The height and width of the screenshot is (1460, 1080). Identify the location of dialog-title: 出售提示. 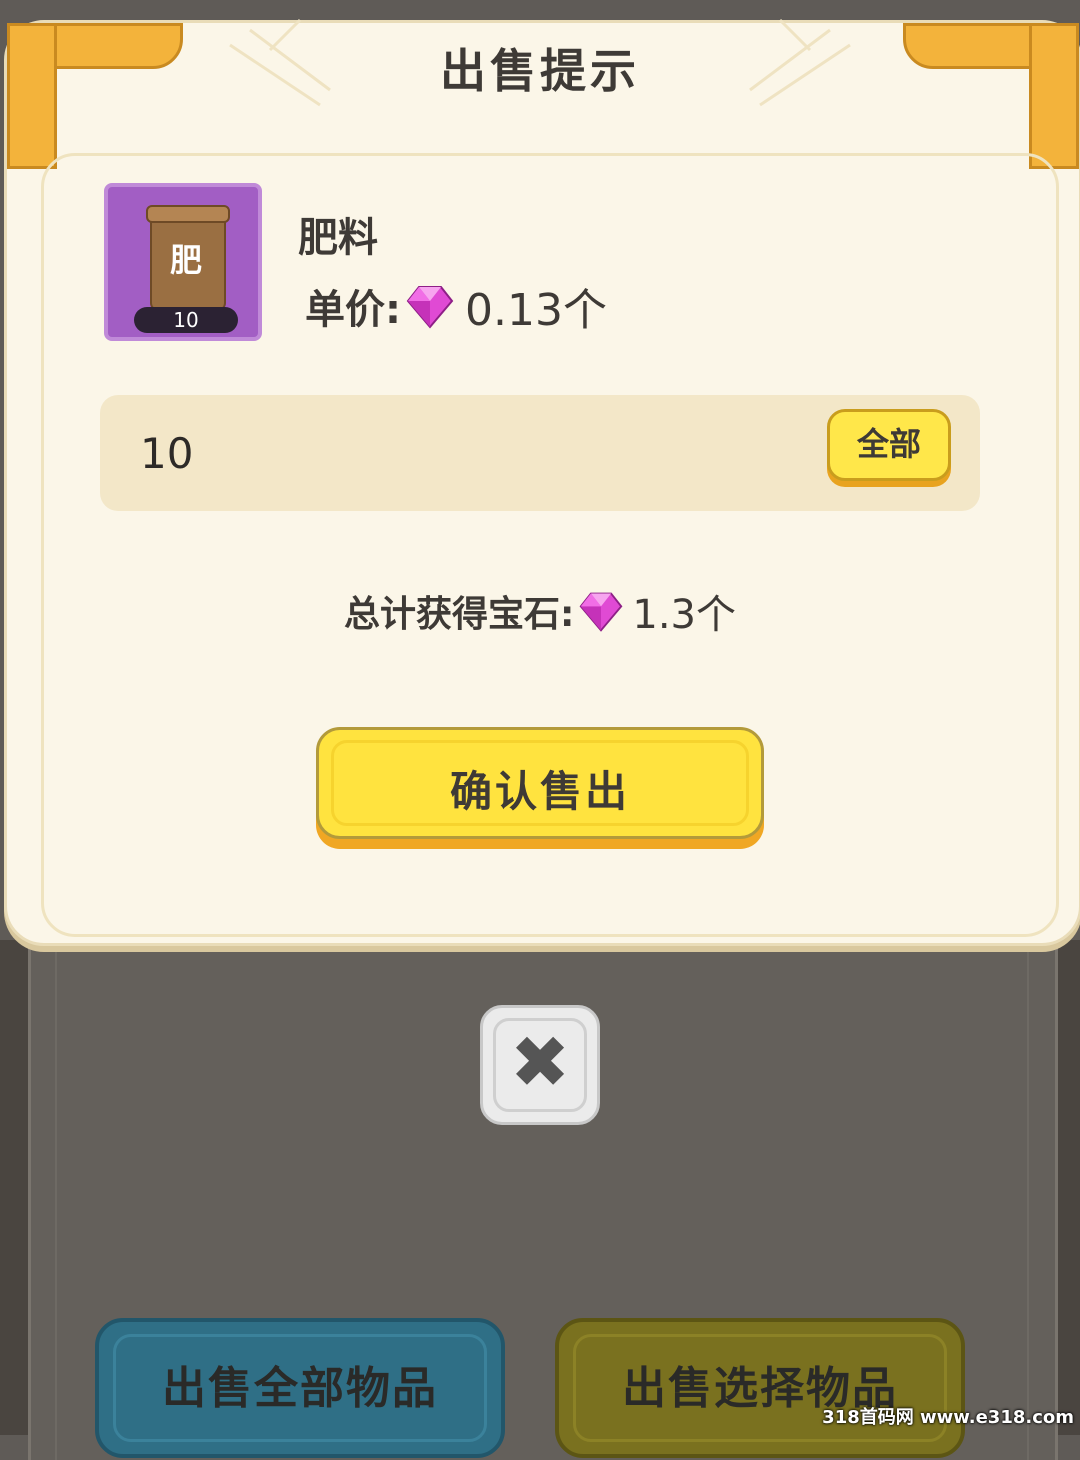
(540, 71).